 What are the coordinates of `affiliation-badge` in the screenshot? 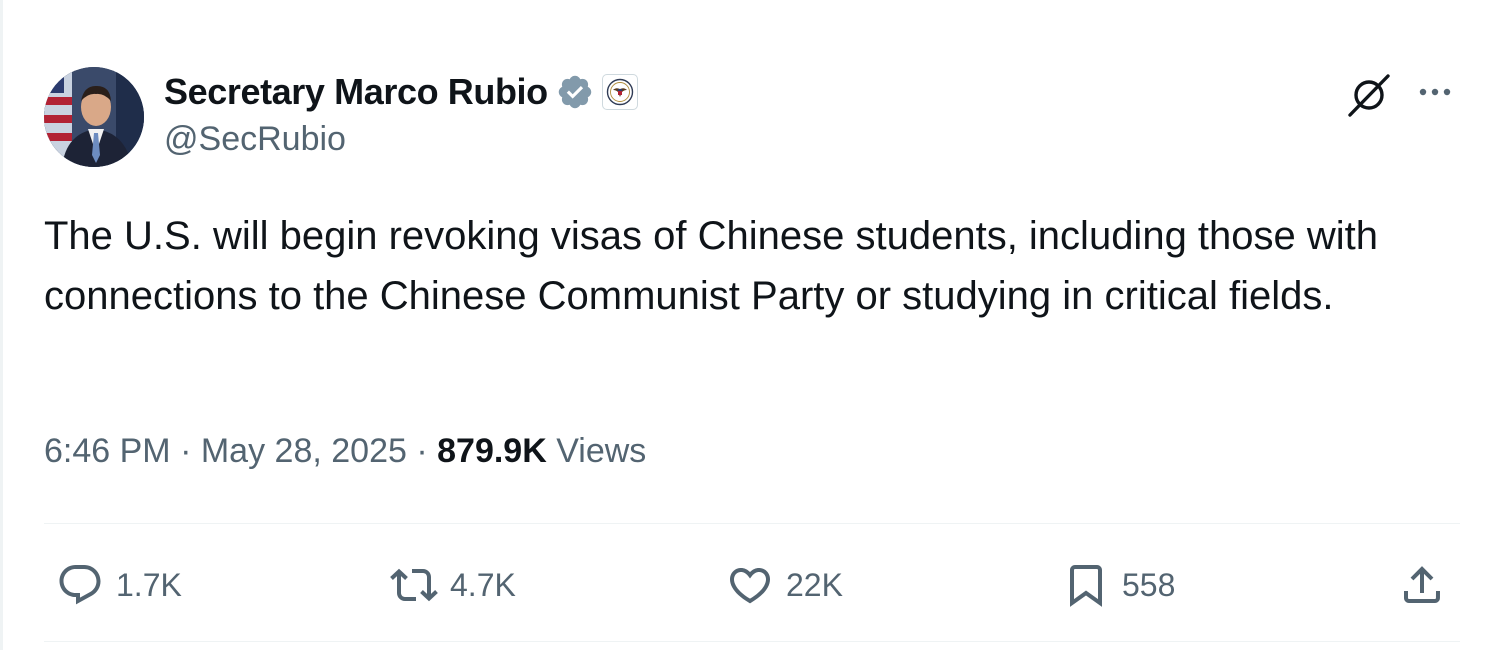 It's located at (619, 92).